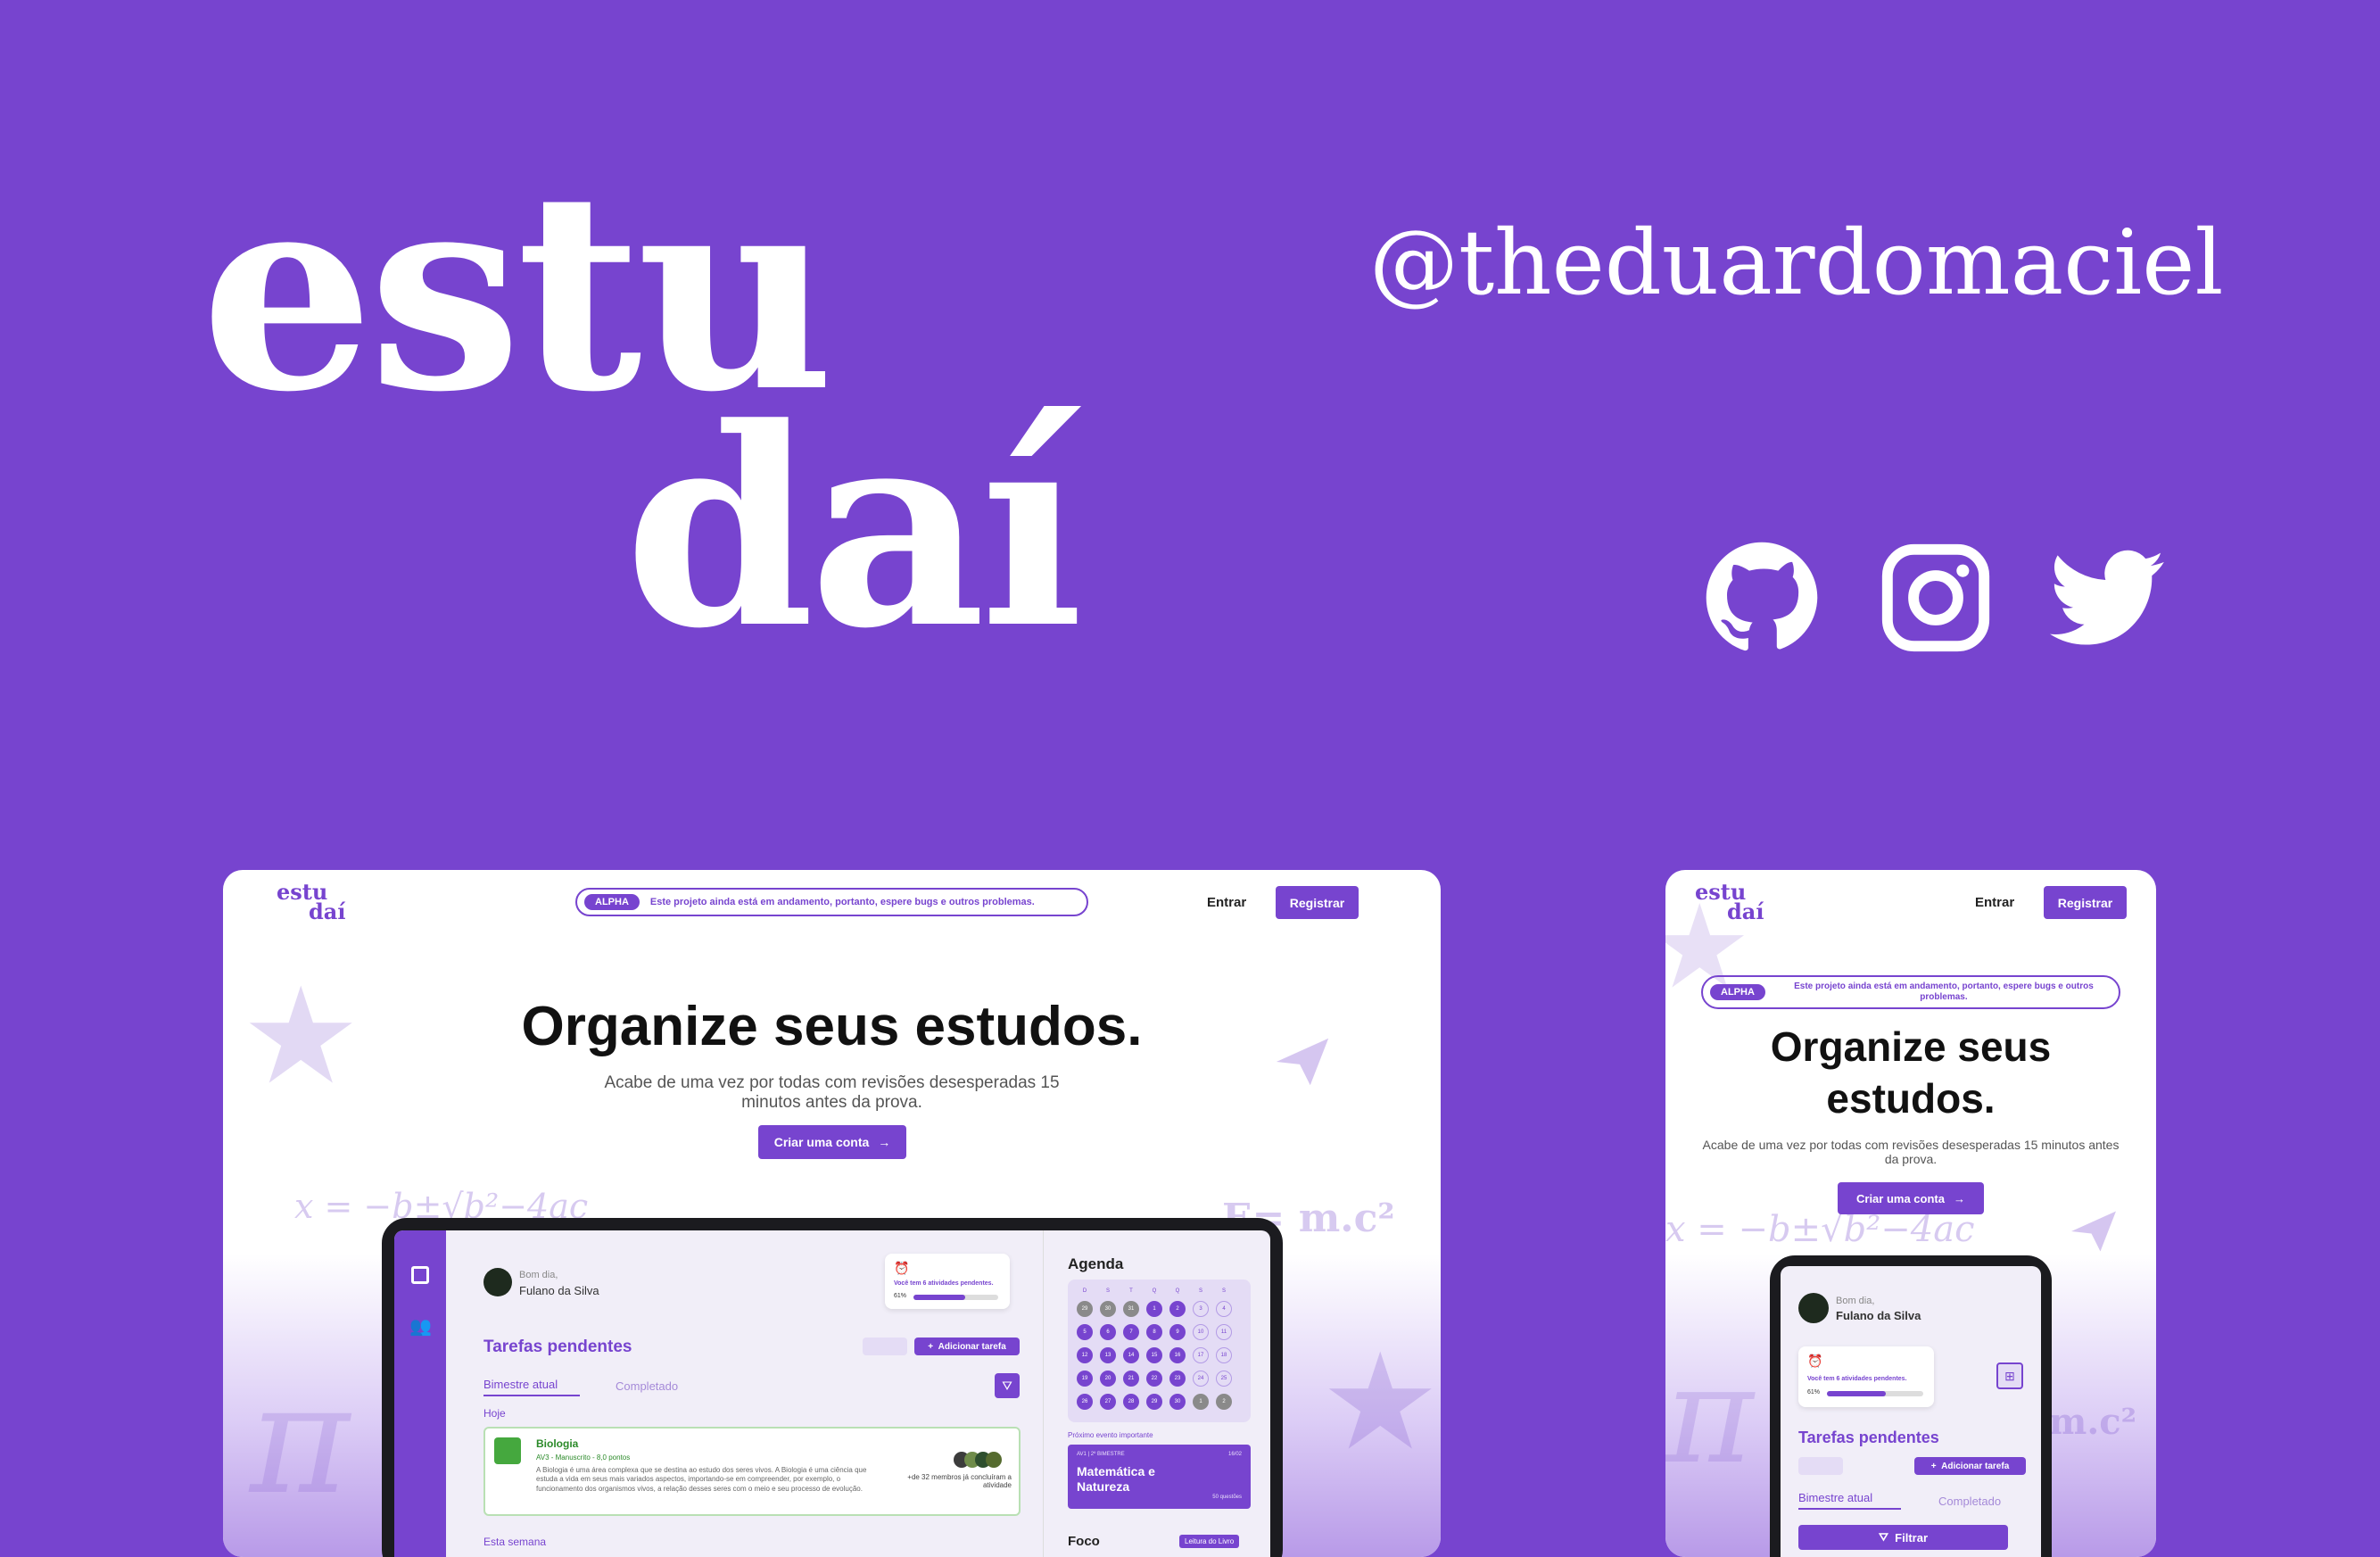 The height and width of the screenshot is (1557, 2380). What do you see at coordinates (1177, 1291) in the screenshot?
I see `calendar-weekday: Q` at bounding box center [1177, 1291].